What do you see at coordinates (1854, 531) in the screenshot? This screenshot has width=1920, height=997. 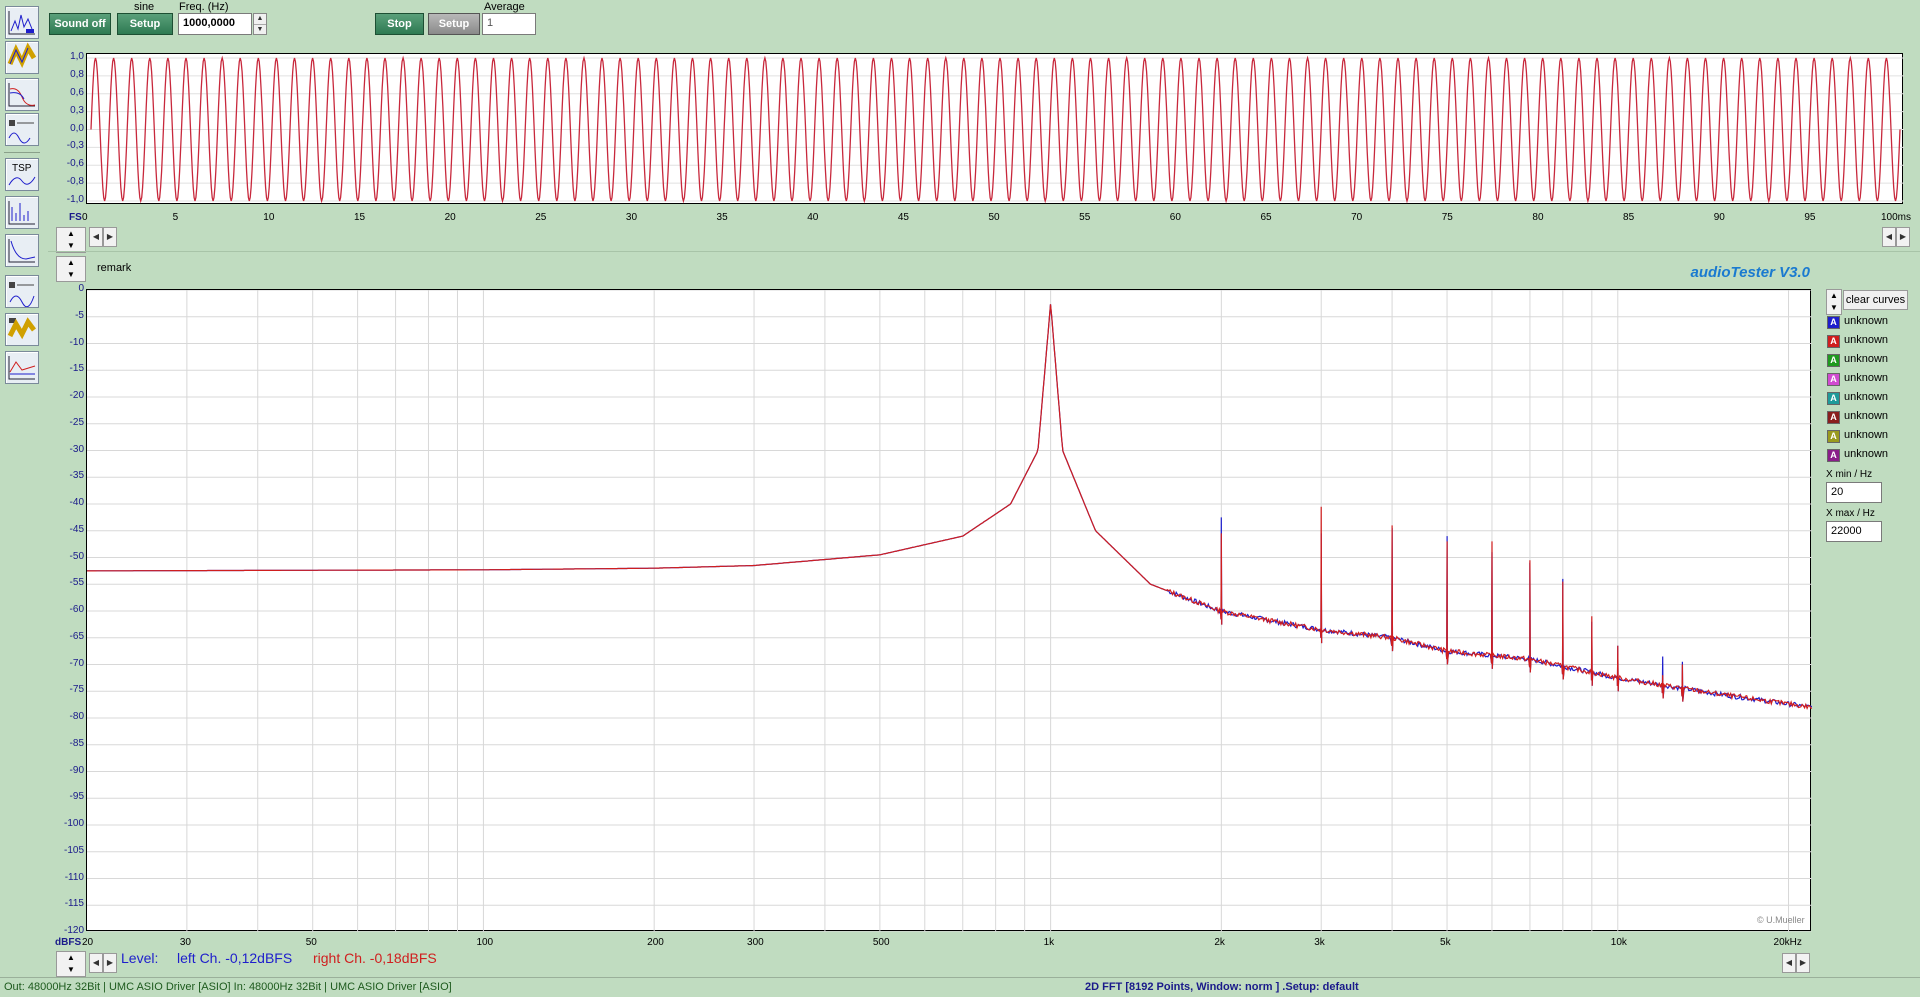 I see `xmax-input: 22000` at bounding box center [1854, 531].